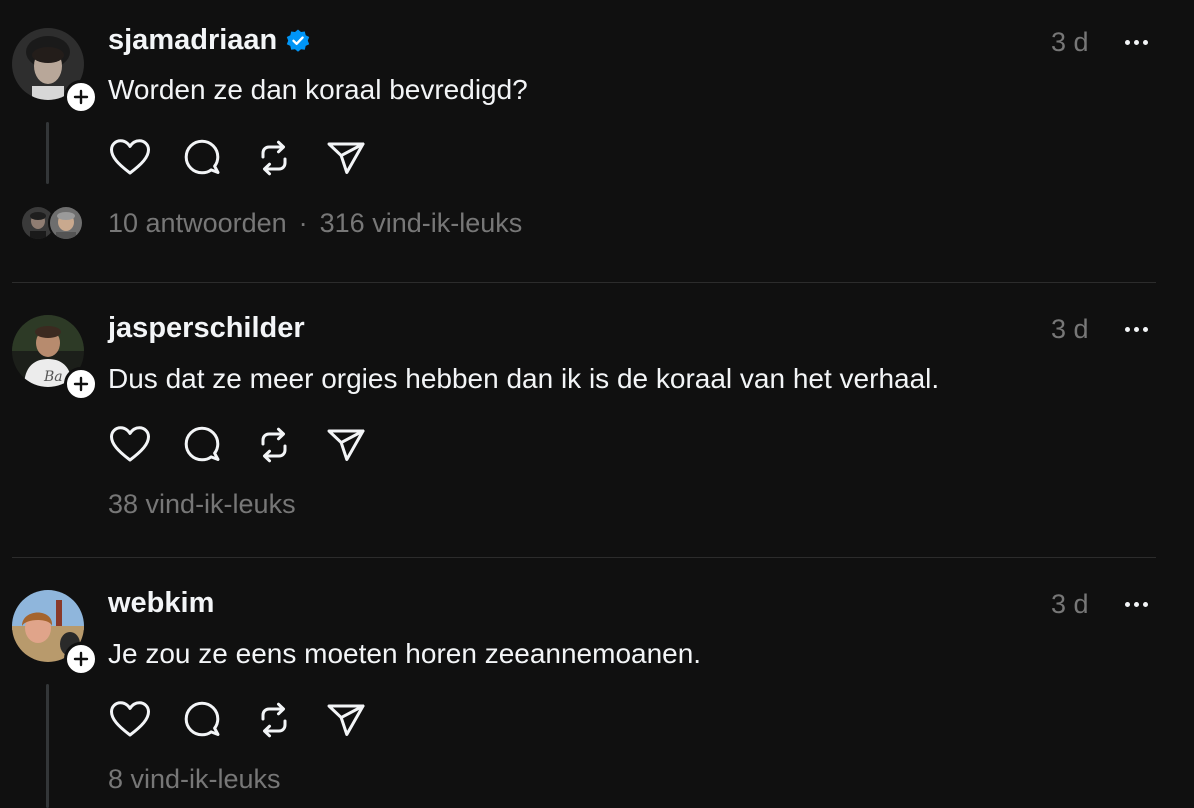  Describe the element at coordinates (55, 358) in the screenshot. I see `avatar-wrap: Ba` at that location.